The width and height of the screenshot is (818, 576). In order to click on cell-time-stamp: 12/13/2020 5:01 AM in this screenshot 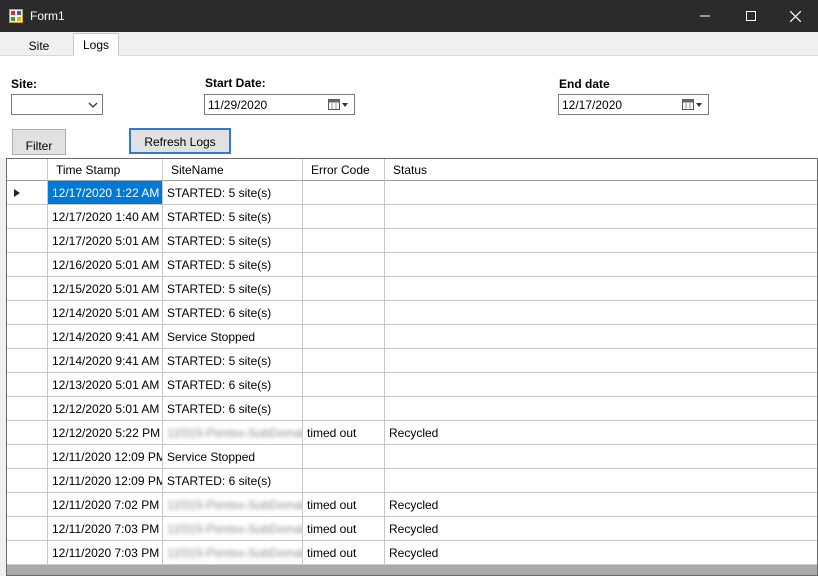, I will do `click(105, 385)`.